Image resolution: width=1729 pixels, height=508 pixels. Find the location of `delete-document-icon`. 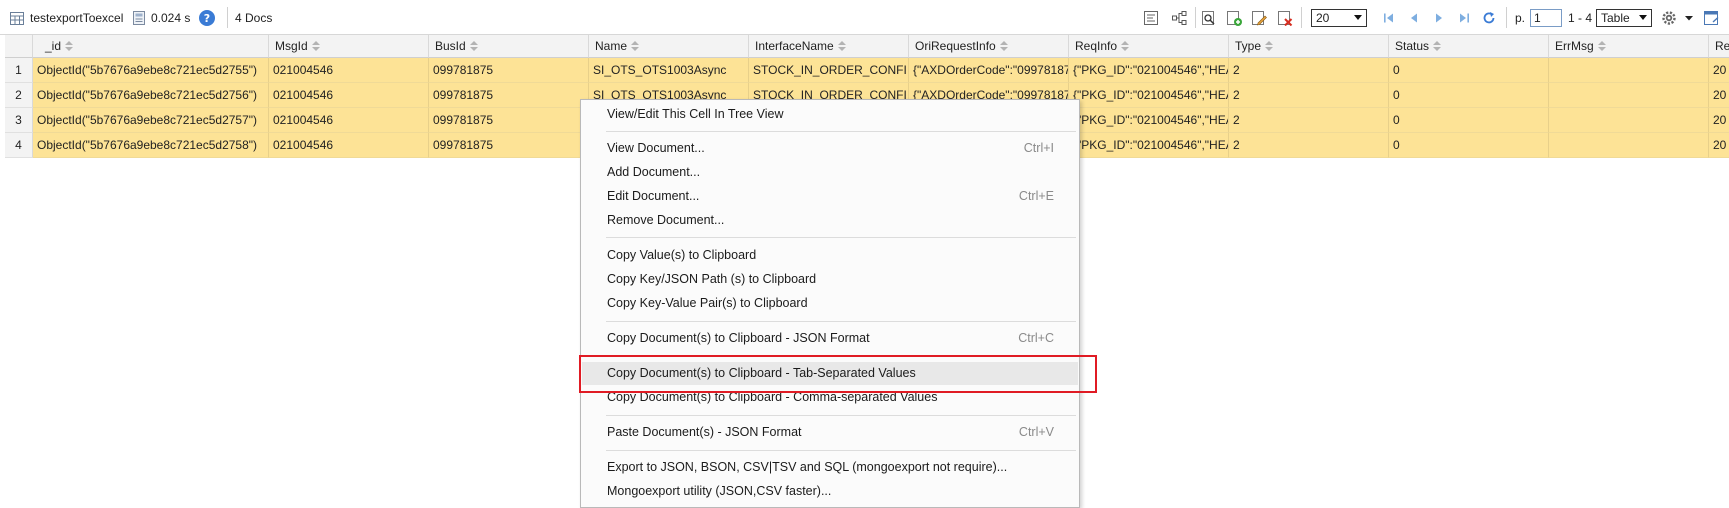

delete-document-icon is located at coordinates (1285, 18).